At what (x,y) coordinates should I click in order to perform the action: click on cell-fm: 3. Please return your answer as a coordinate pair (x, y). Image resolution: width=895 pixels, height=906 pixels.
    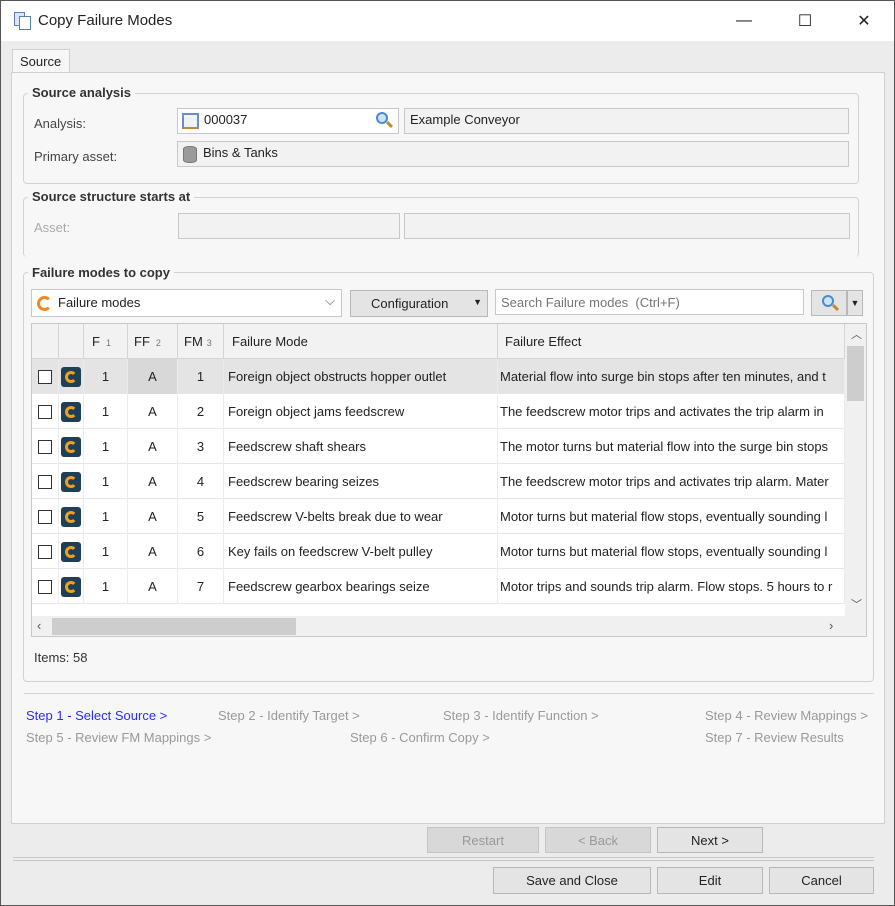
    Looking at the image, I should click on (201, 446).